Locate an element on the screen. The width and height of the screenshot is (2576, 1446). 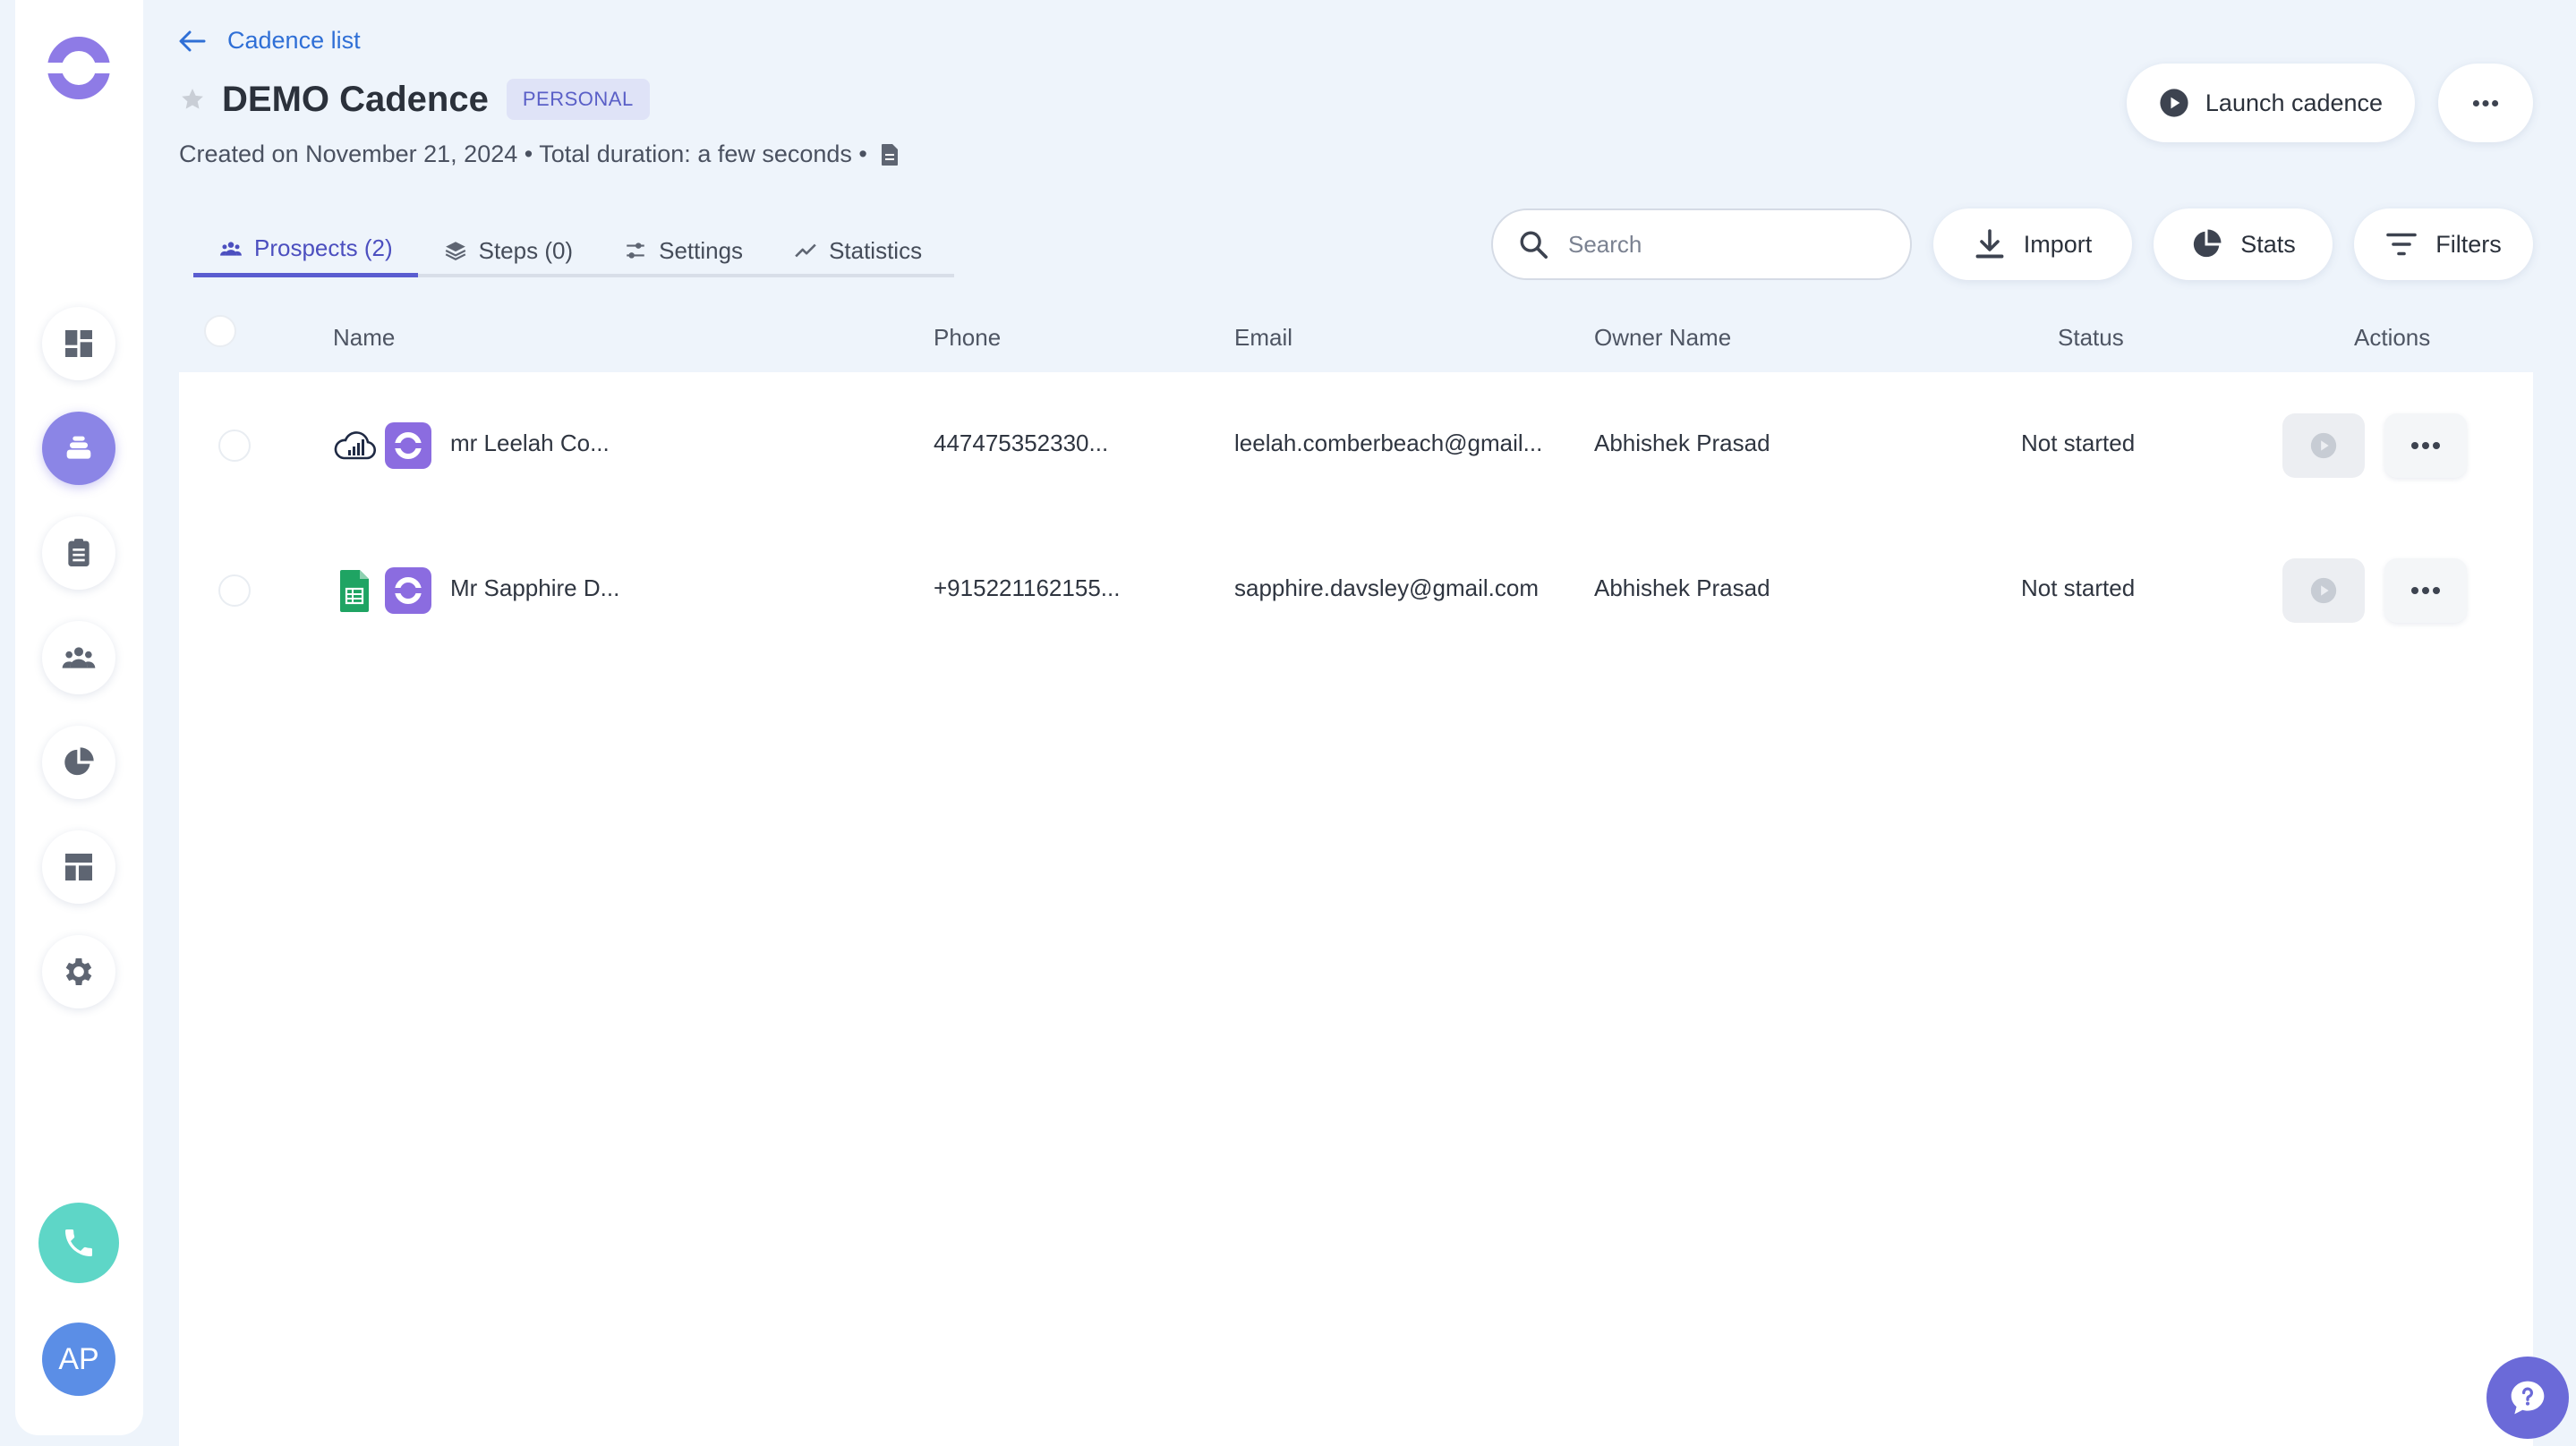
column-header-actions: Actions is located at coordinates (2392, 337).